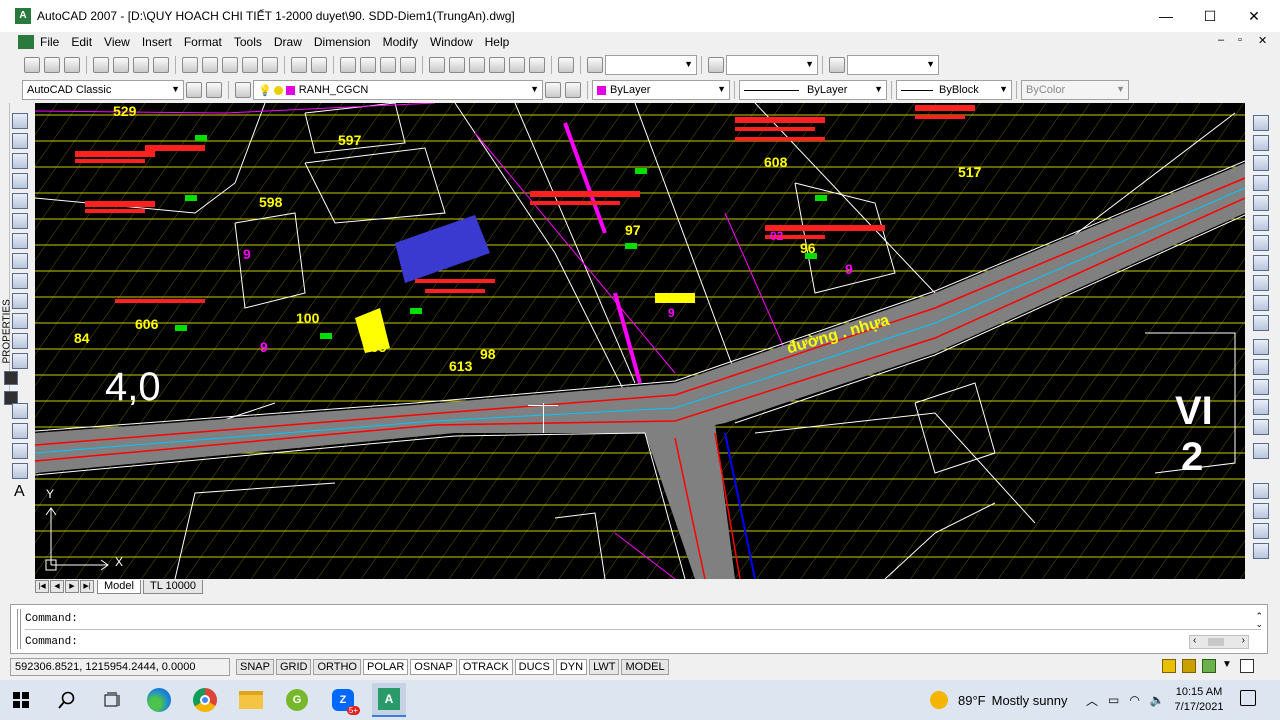 This screenshot has width=1280, height=720. What do you see at coordinates (553, 90) in the screenshot?
I see `make-current-layer-icon` at bounding box center [553, 90].